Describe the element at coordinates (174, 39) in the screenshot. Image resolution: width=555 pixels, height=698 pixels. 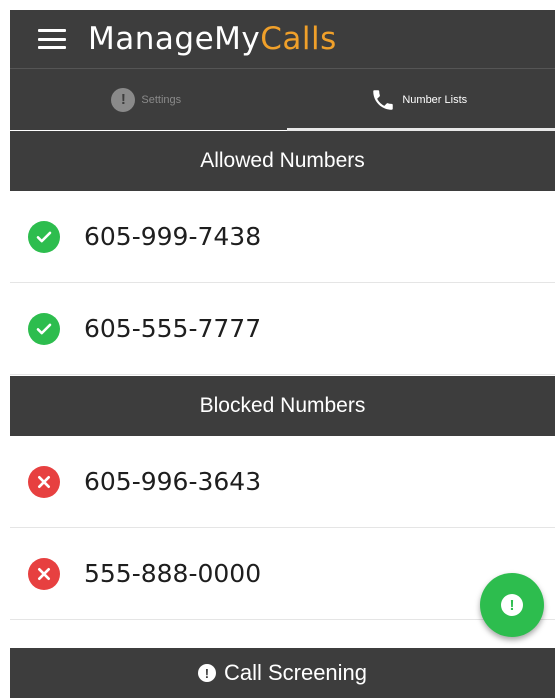
I see `app-title-main: ManageMy` at that location.